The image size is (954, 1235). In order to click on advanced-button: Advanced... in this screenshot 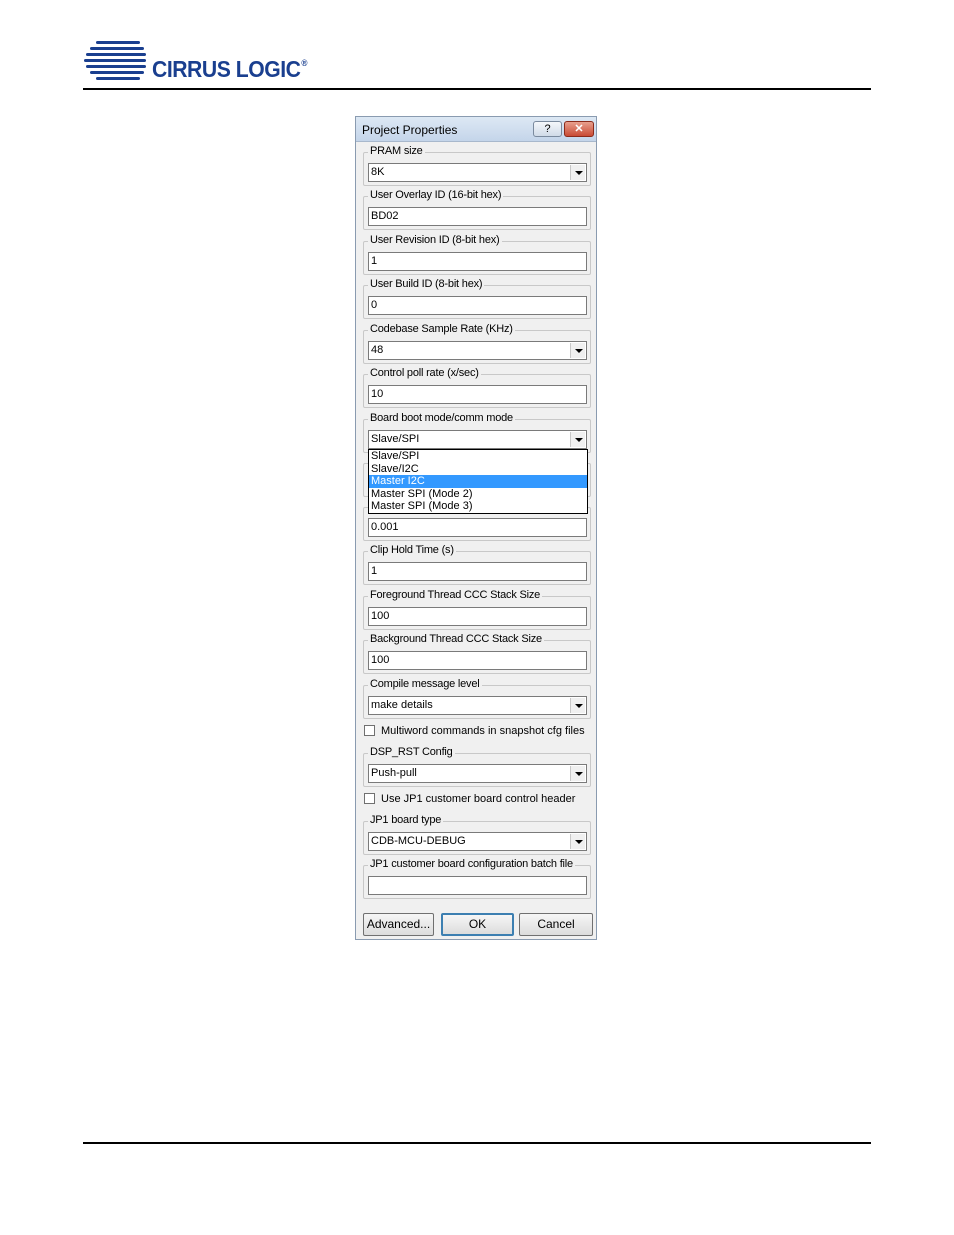, I will do `click(398, 924)`.